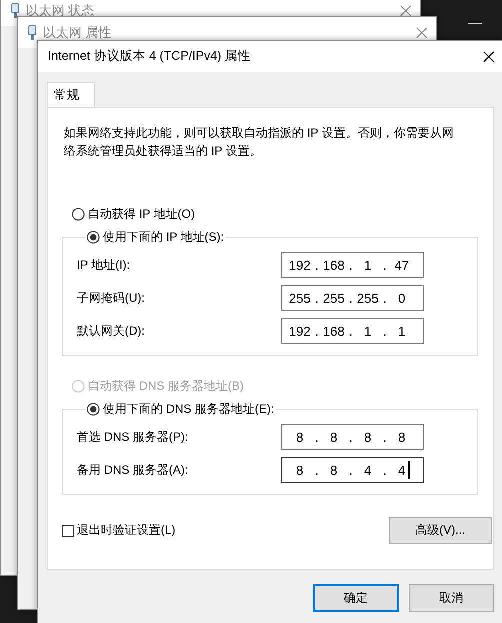  I want to click on description-text: 如果网络支持此功能，则可以获取自动指派的 IP 设置。否则，你需要从网络系统管理员处获得适当的 IP 设置。, so click(259, 142).